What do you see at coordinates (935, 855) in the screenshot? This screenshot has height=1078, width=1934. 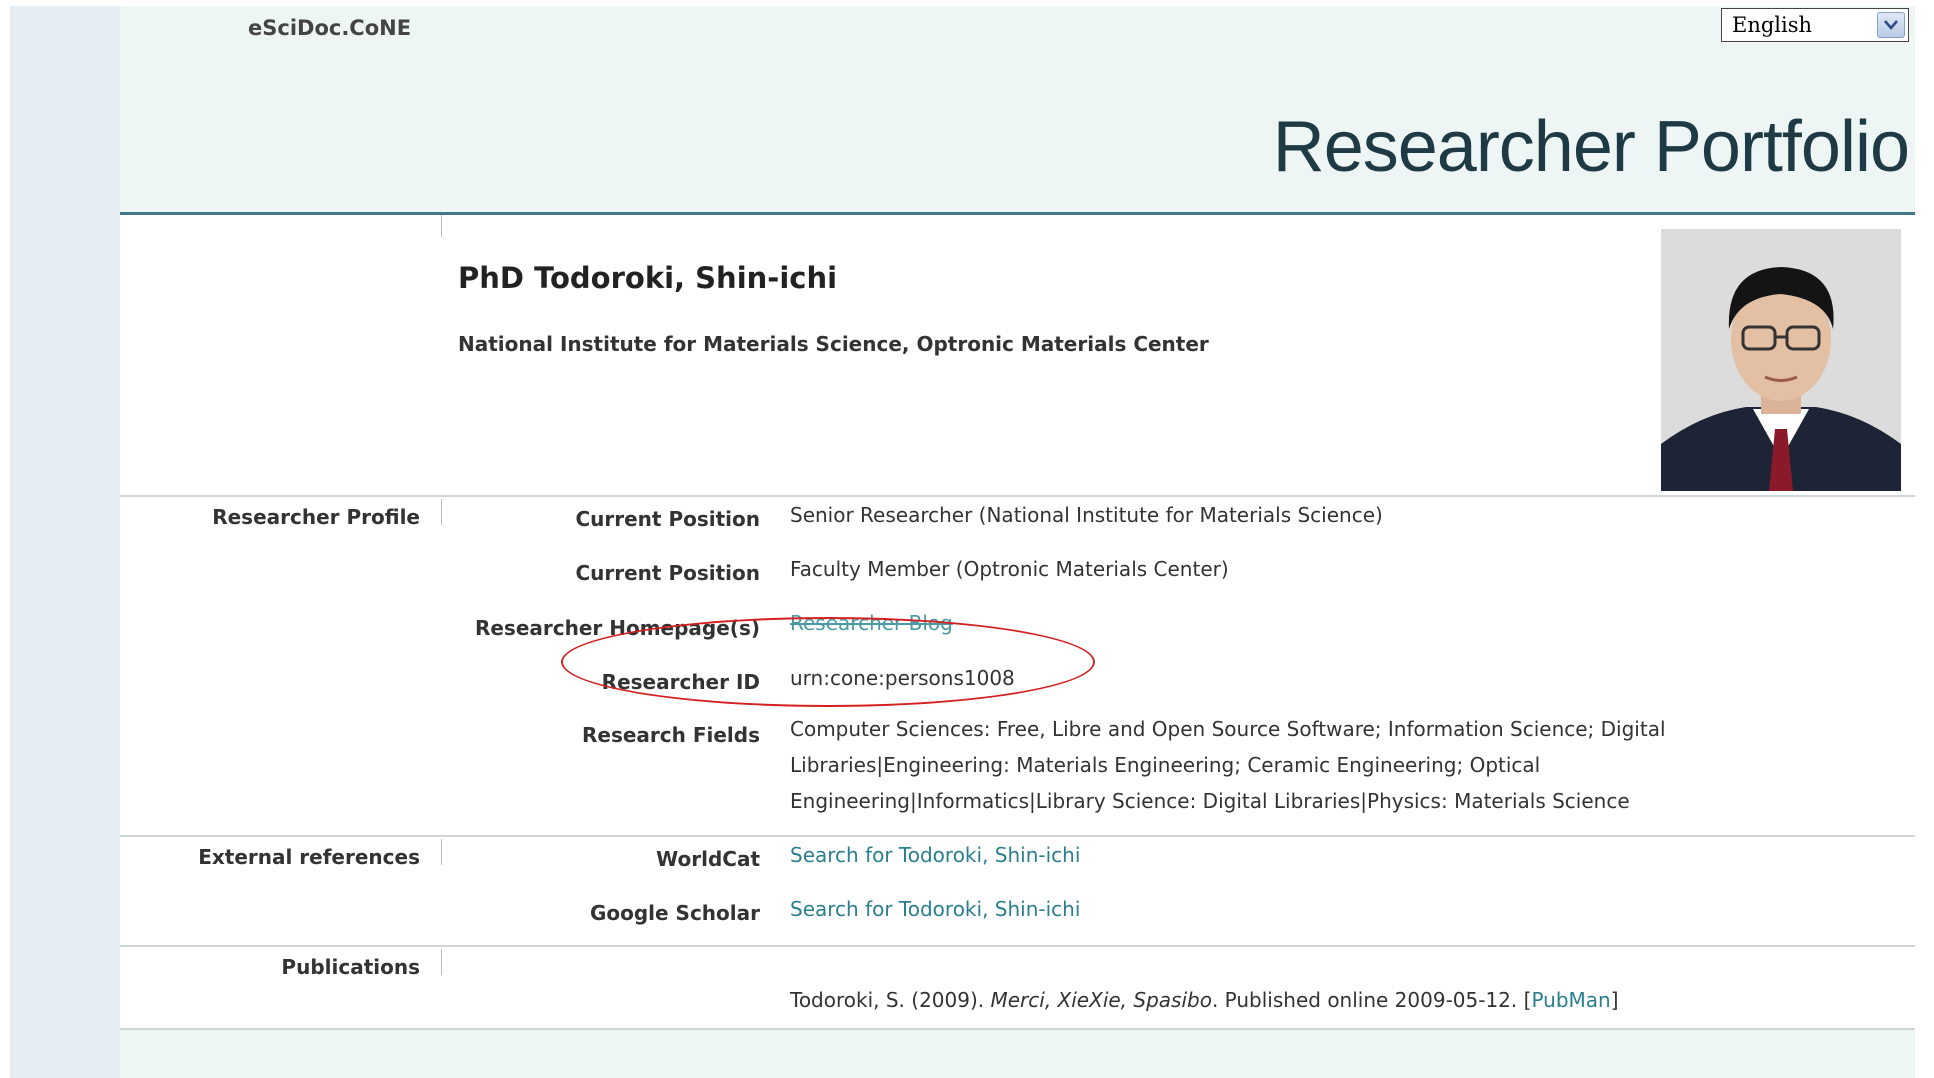 I see `worldcat-search-link: Search for Todoroki, Shin-ichi` at bounding box center [935, 855].